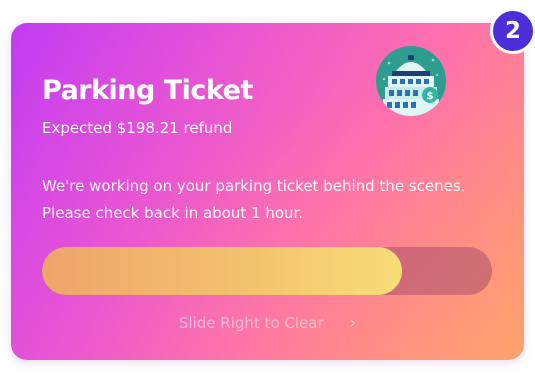  I want to click on slide-hint: Slide Right to Clear ›, so click(267, 322).